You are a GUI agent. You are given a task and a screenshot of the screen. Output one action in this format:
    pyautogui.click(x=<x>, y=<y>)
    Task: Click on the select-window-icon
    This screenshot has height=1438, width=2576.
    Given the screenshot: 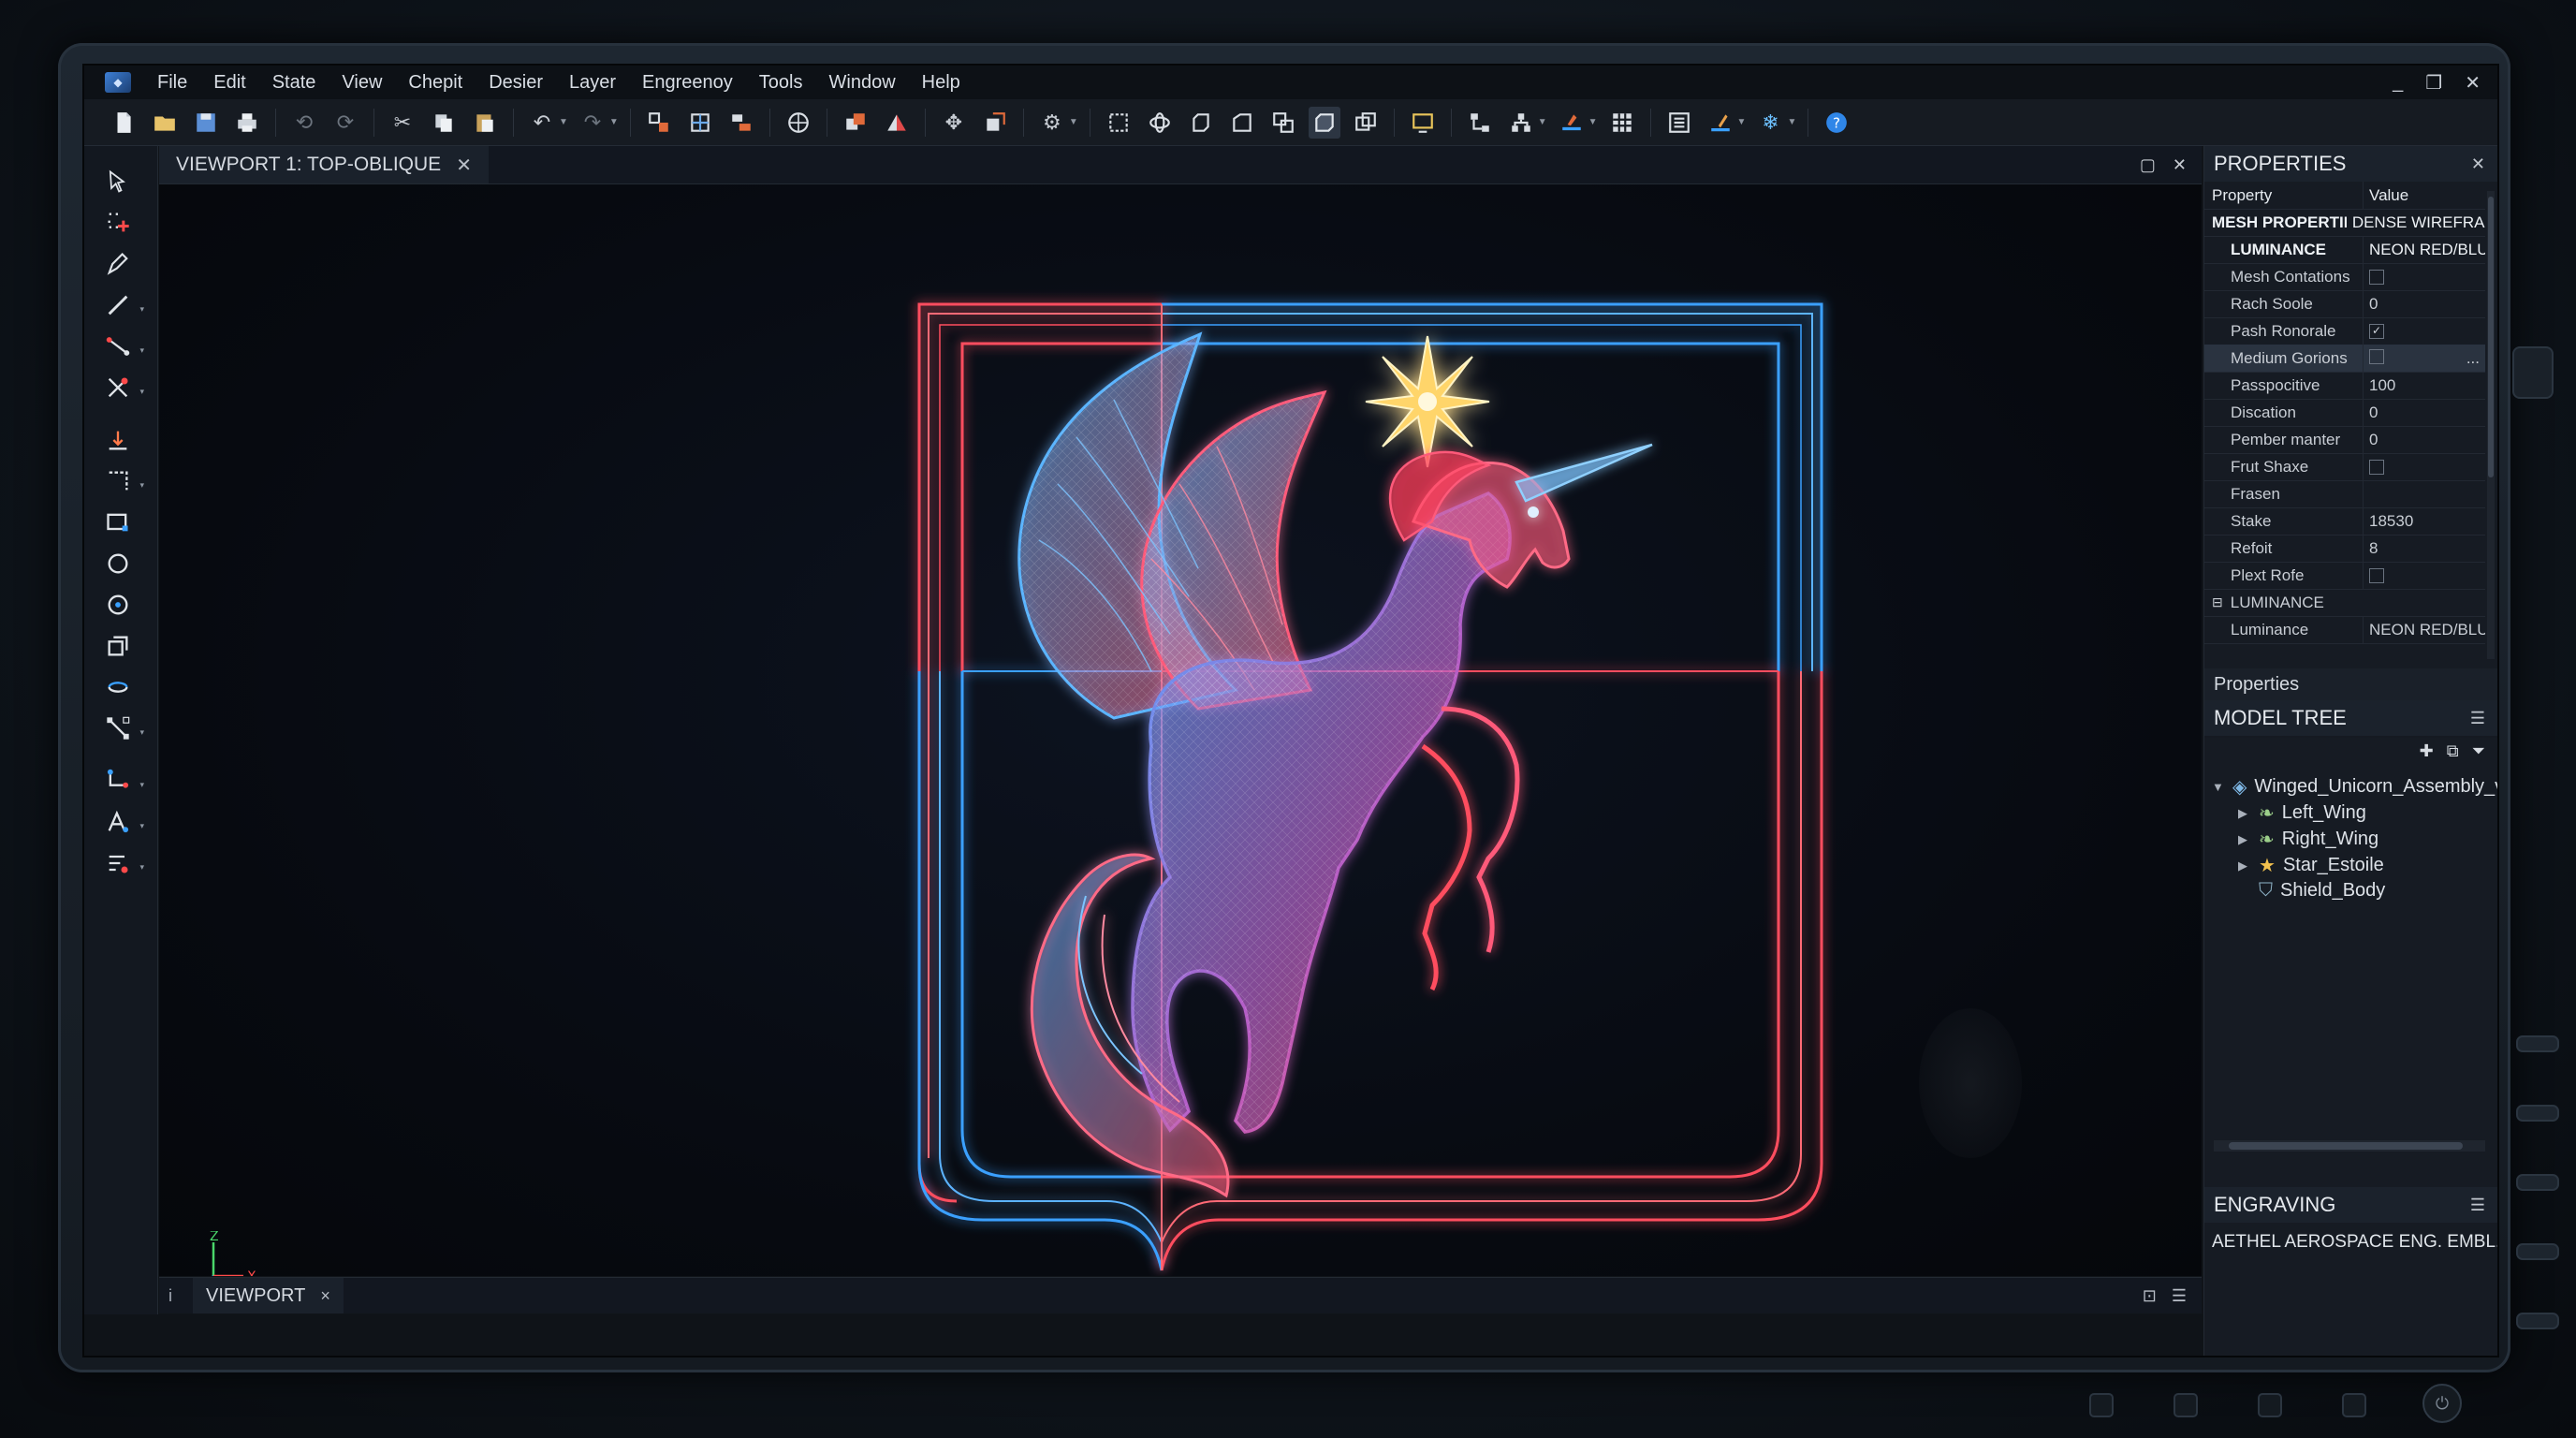 What is the action you would take?
    pyautogui.click(x=1118, y=123)
    